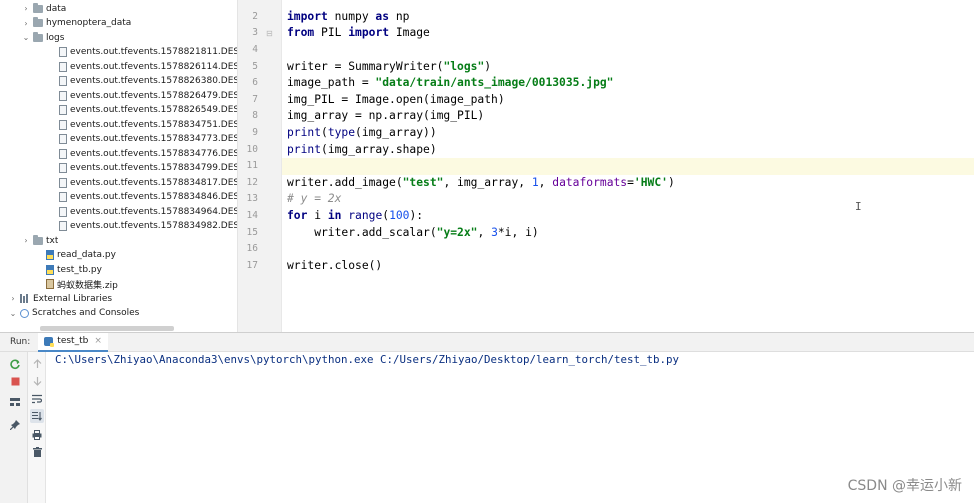 This screenshot has width=974, height=503. What do you see at coordinates (37, 435) in the screenshot?
I see `print-icon` at bounding box center [37, 435].